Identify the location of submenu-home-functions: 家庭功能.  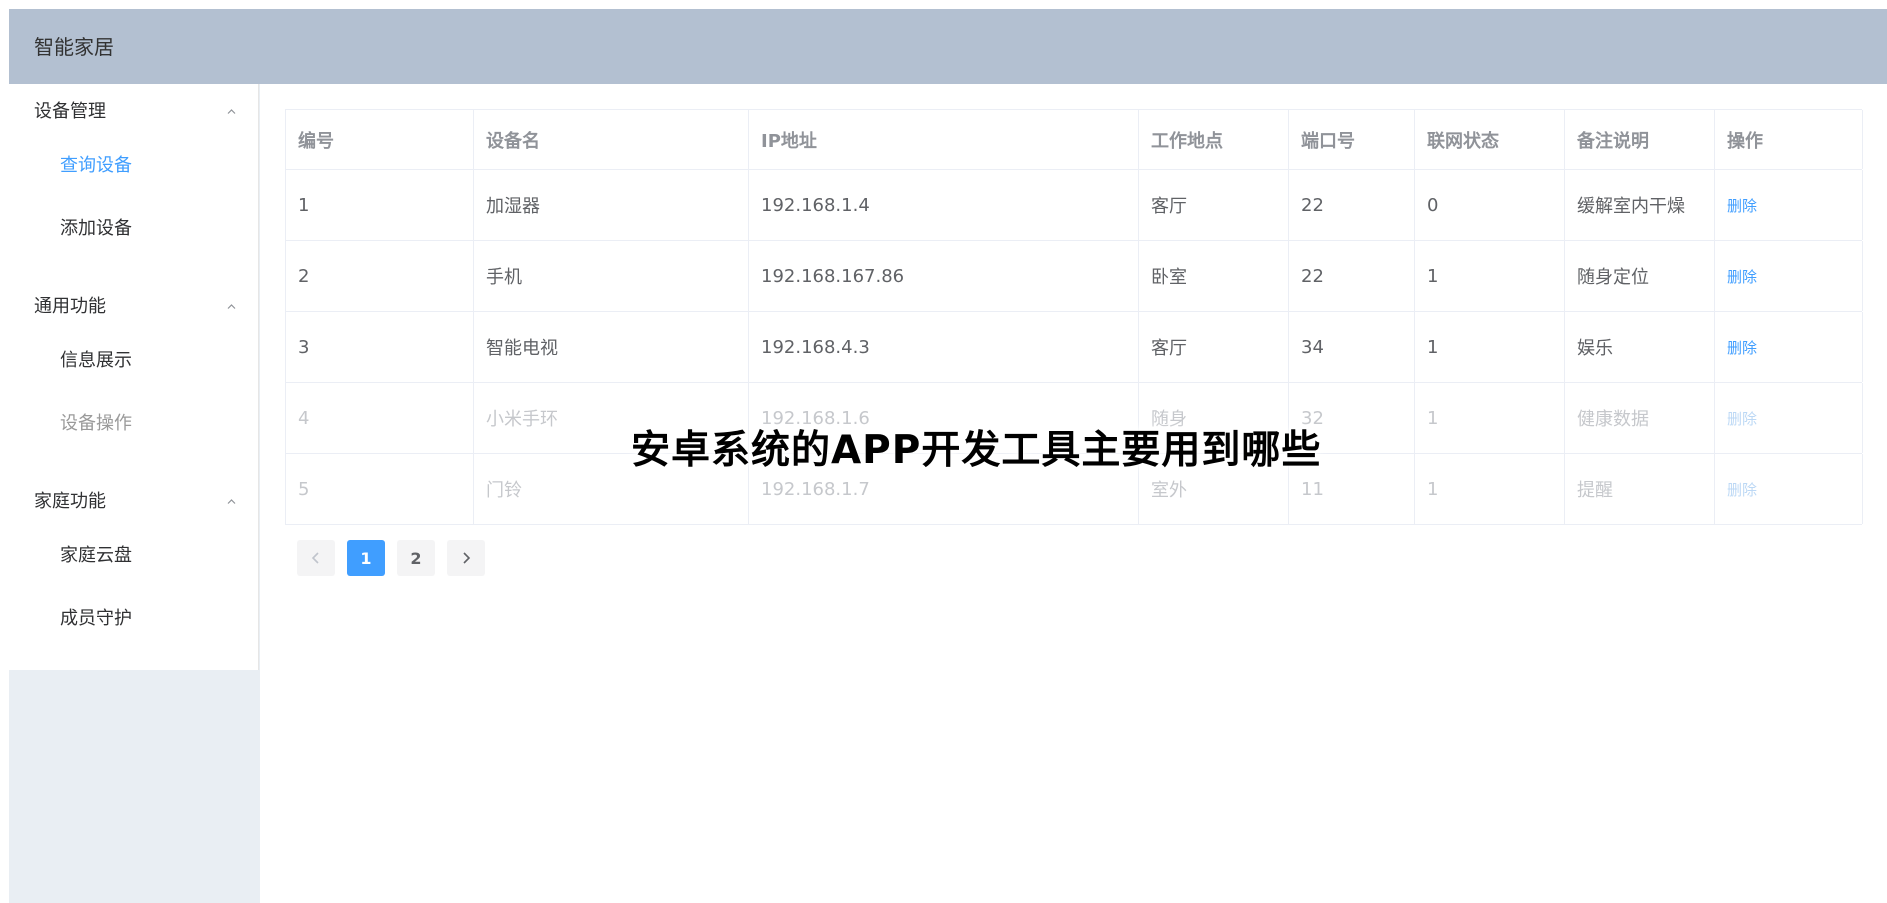
(134, 502).